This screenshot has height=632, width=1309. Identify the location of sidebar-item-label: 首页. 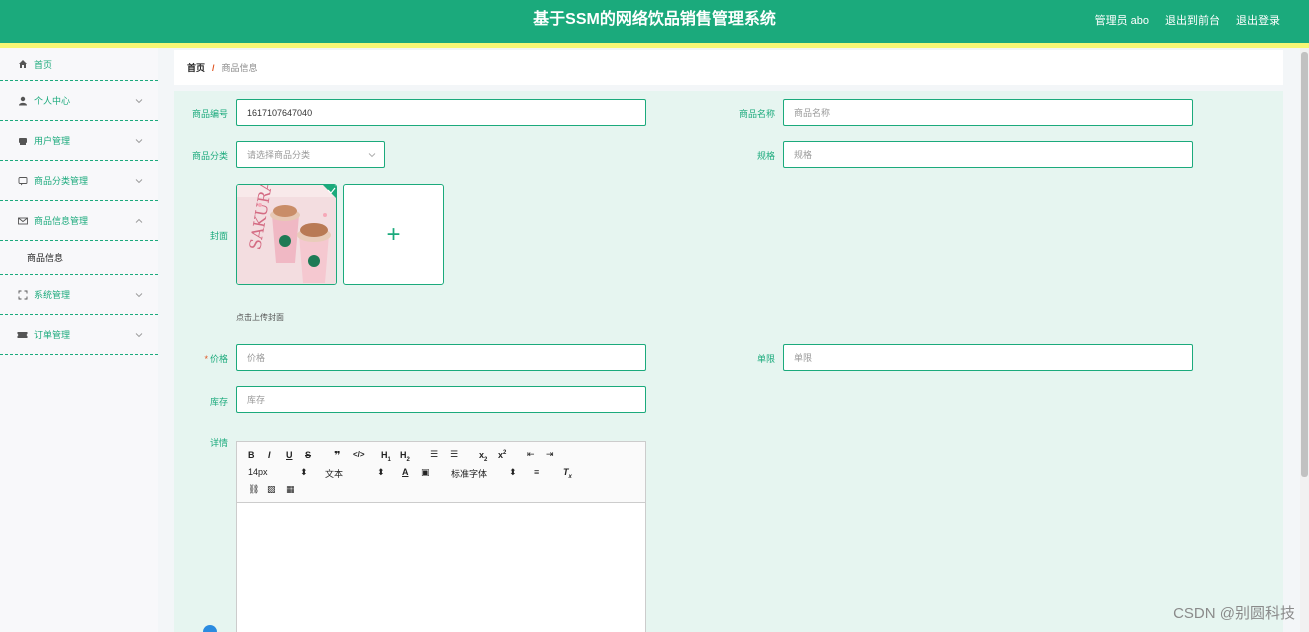
(43, 64).